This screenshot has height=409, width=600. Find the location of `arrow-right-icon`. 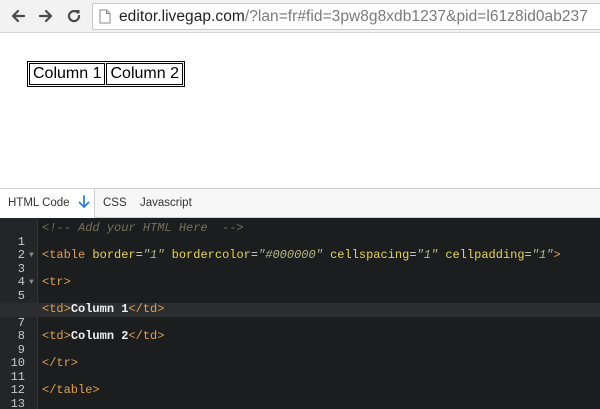

arrow-right-icon is located at coordinates (45, 16).